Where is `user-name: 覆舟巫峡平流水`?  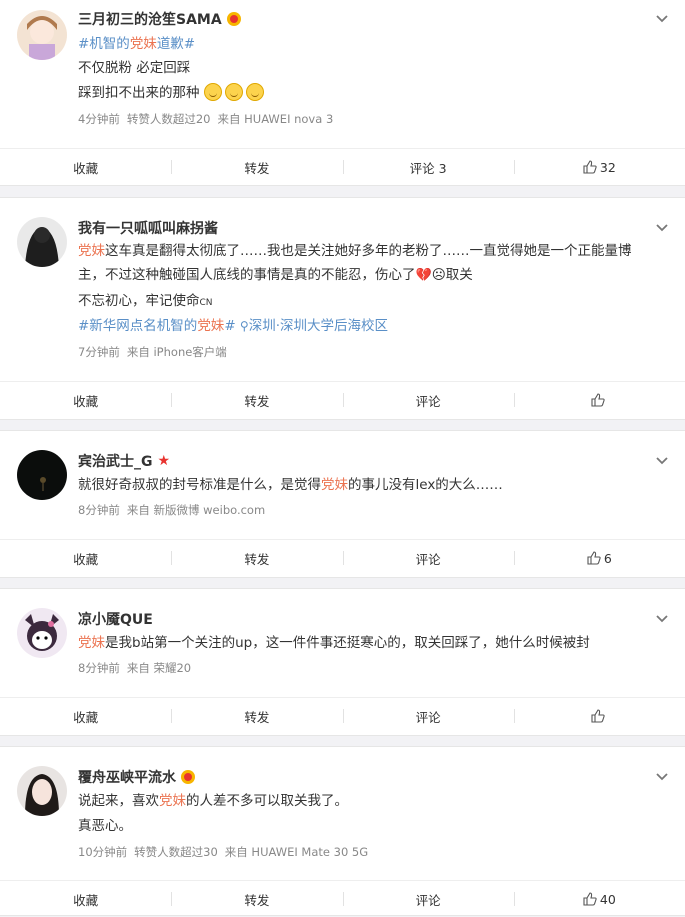 user-name: 覆舟巫峡平流水 is located at coordinates (136, 777).